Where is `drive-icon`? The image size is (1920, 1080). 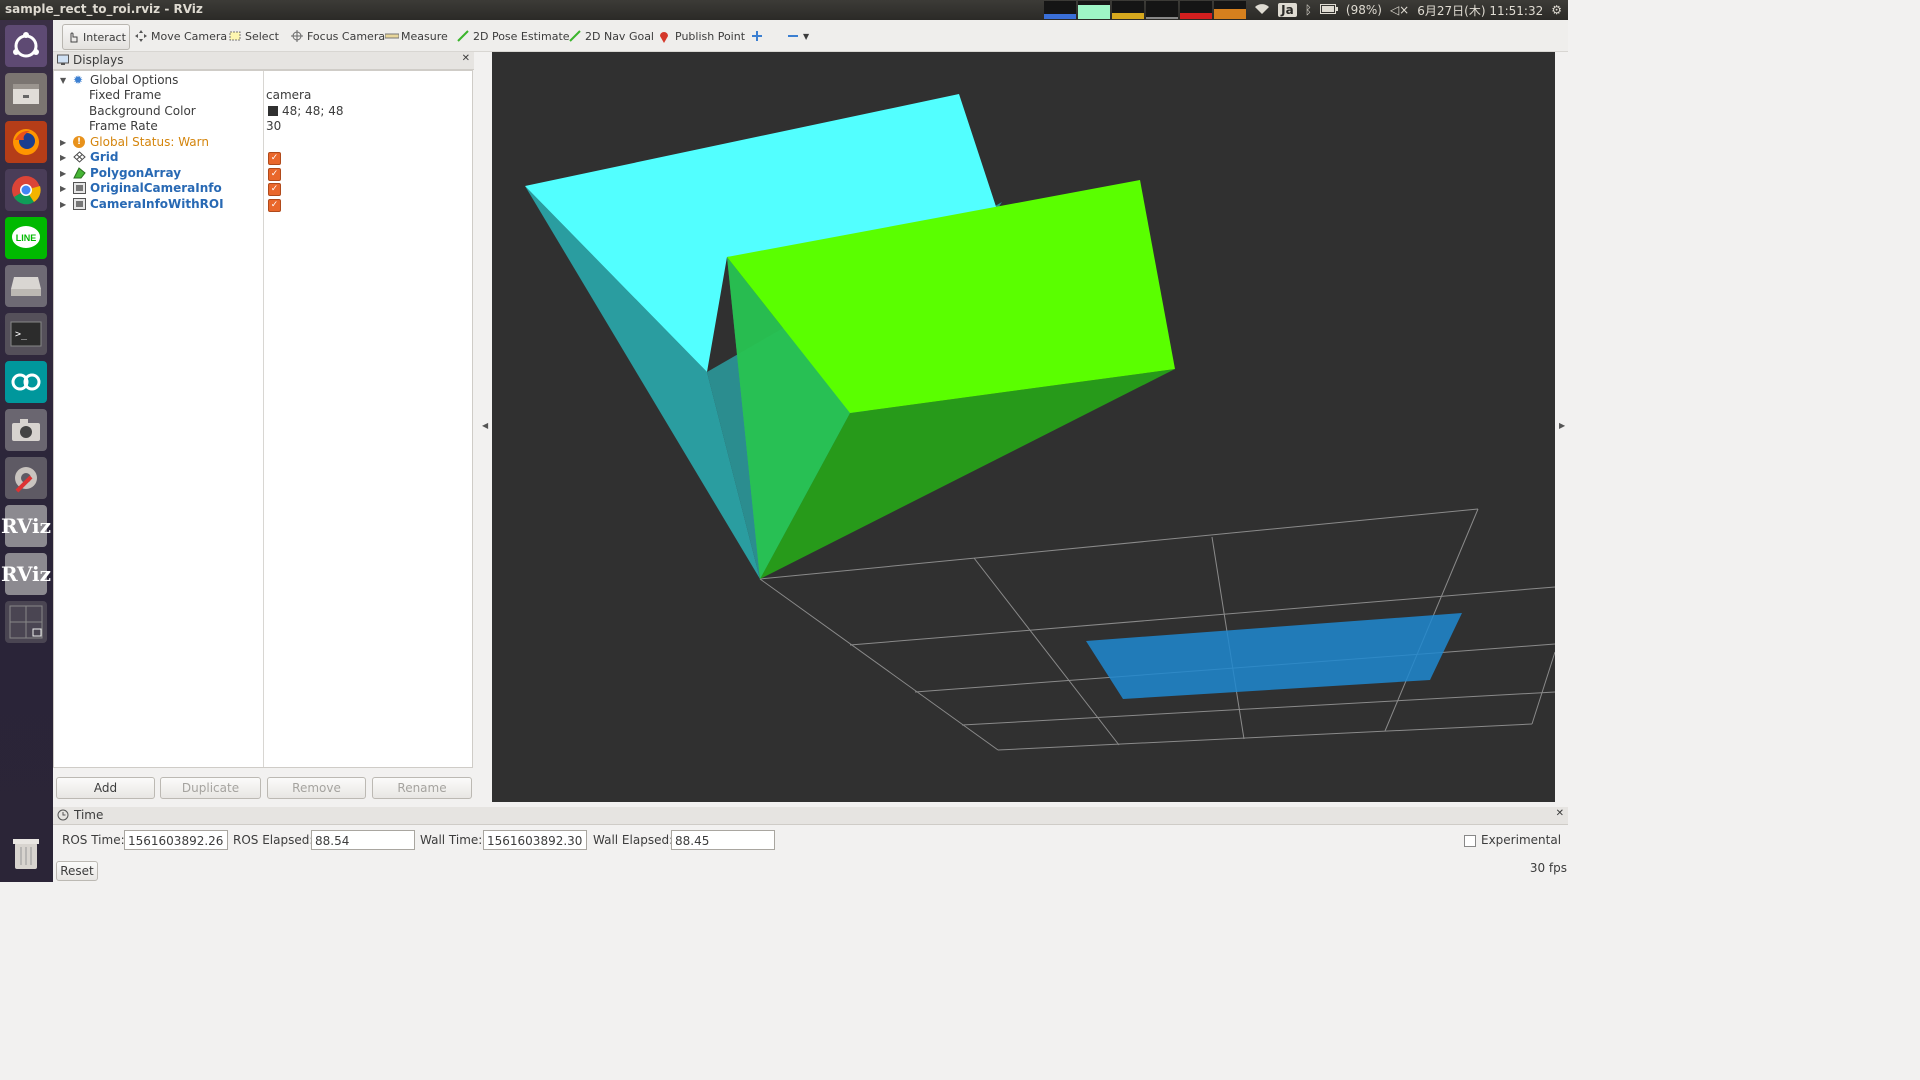 drive-icon is located at coordinates (26, 286).